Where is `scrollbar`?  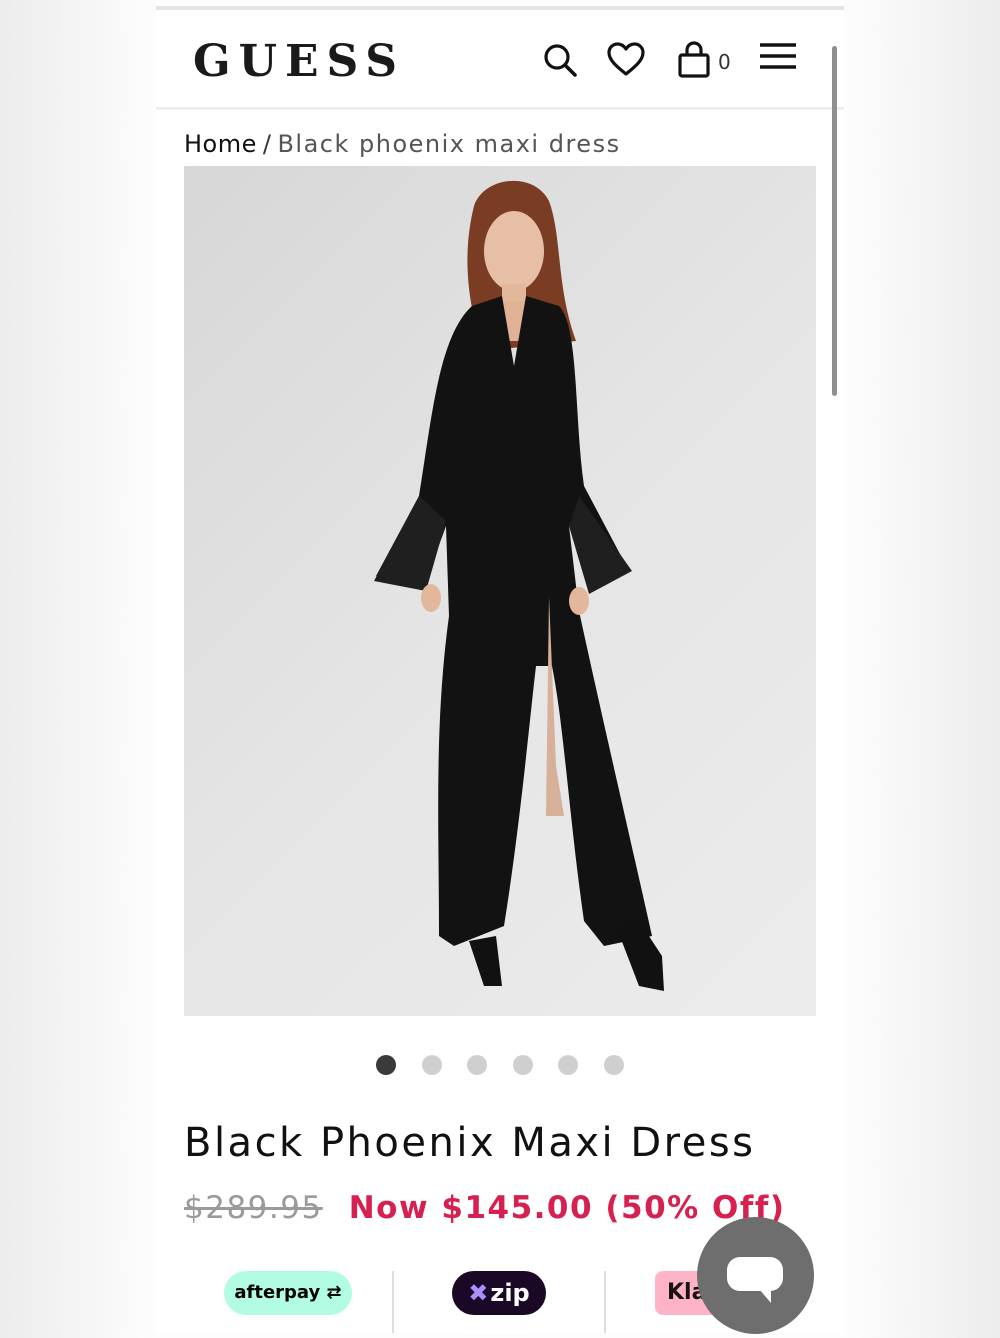 scrollbar is located at coordinates (834, 221).